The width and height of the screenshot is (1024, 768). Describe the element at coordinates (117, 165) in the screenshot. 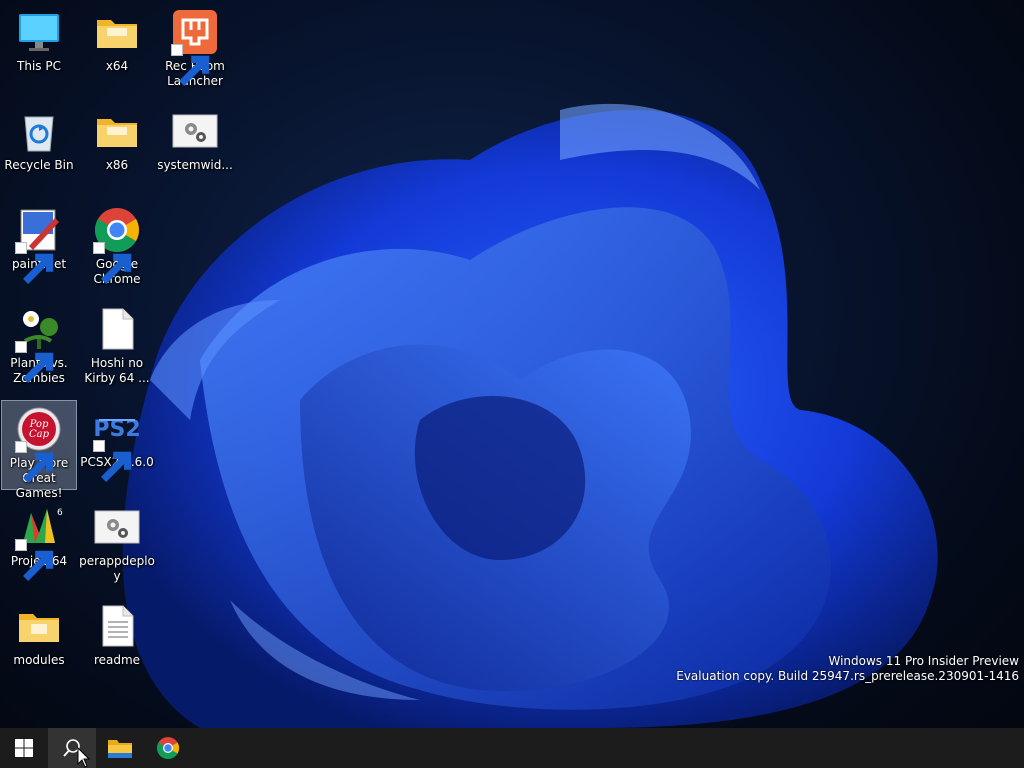

I see `desktop-icon-label: x86` at that location.